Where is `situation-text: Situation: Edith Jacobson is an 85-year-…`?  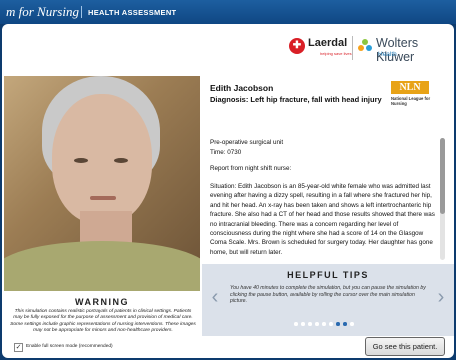
situation-text: Situation: Edith Jacobson is an 85-year-… is located at coordinates (322, 219).